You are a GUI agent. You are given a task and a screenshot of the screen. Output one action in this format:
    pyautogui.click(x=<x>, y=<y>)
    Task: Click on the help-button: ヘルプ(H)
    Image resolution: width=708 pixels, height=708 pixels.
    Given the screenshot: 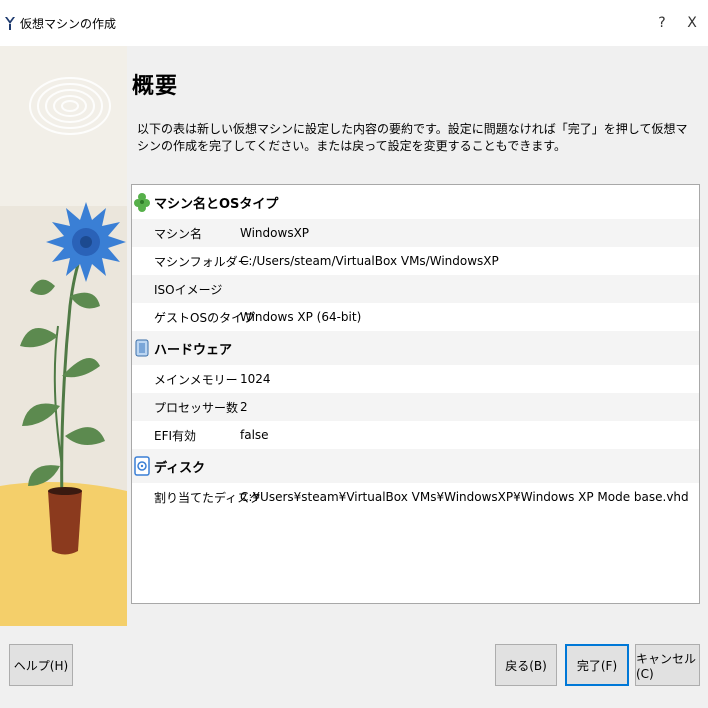 What is the action you would take?
    pyautogui.click(x=41, y=665)
    